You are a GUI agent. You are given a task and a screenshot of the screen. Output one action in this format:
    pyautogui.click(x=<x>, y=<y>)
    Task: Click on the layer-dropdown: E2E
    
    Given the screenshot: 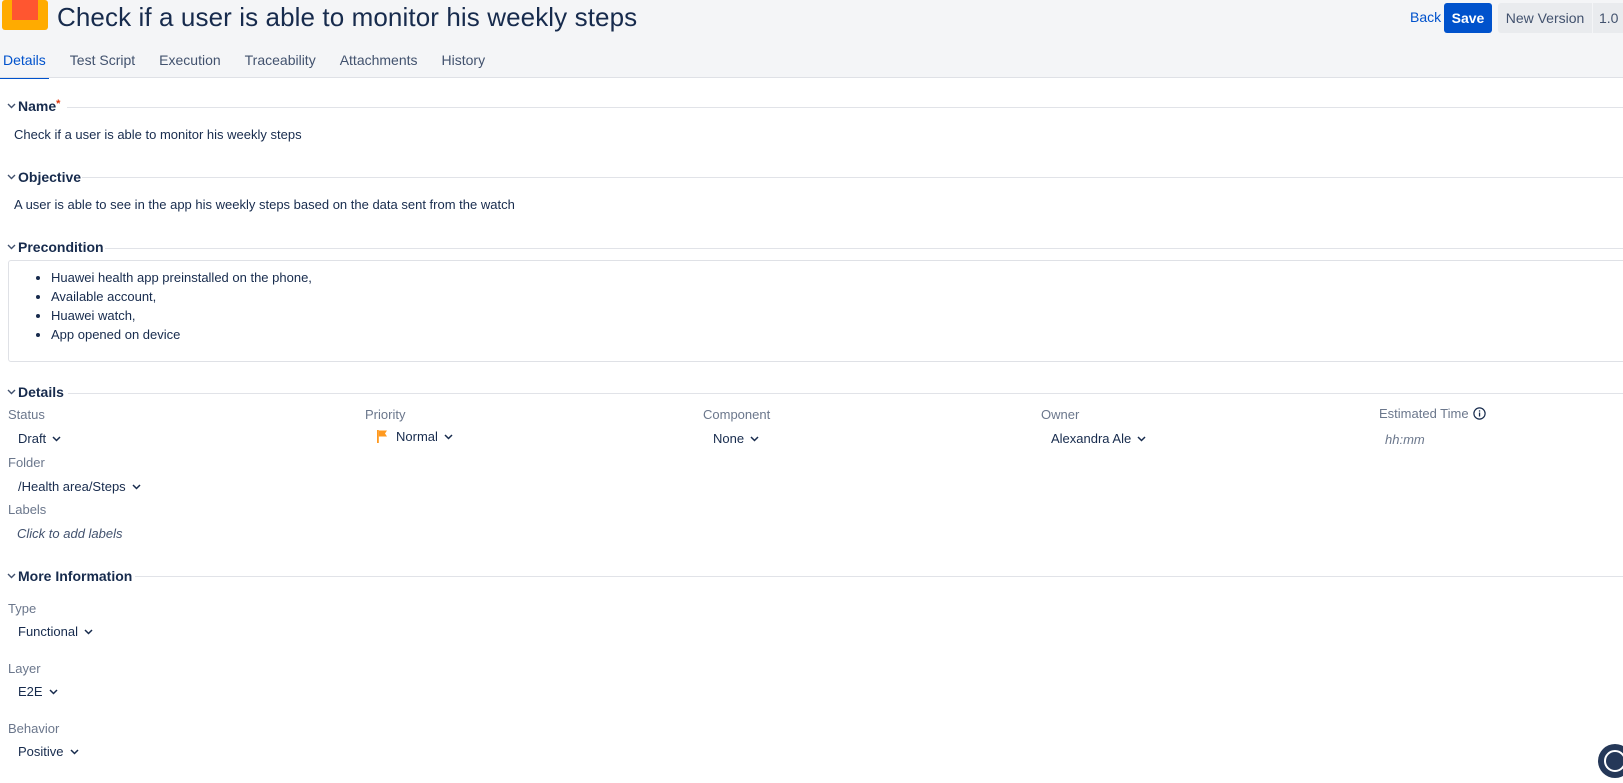 What is the action you would take?
    pyautogui.click(x=38, y=691)
    